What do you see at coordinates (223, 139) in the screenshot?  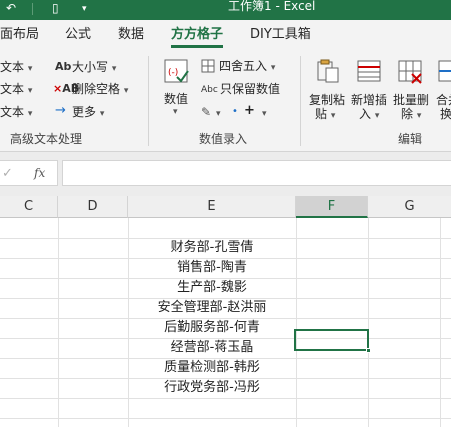 I see `number-group-label: 数值录入` at bounding box center [223, 139].